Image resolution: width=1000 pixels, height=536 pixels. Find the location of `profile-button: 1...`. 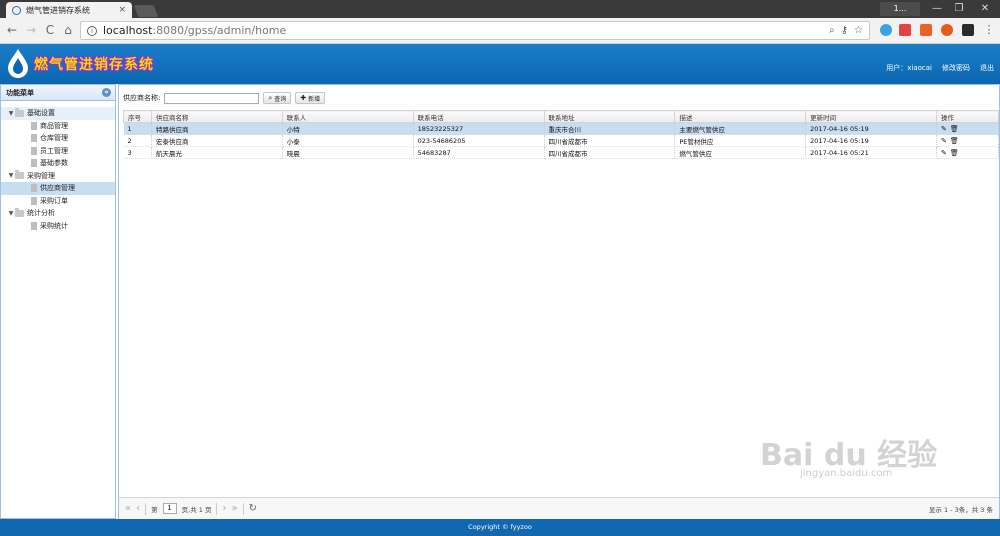

profile-button: 1... is located at coordinates (900, 9).